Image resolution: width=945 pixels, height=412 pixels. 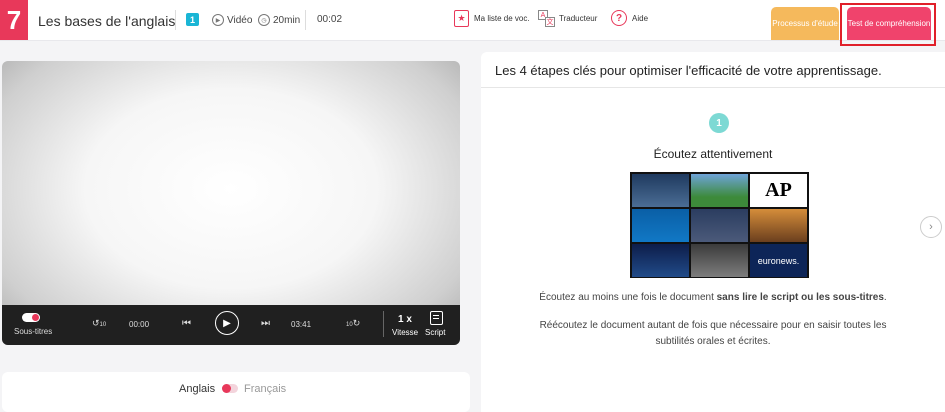 I want to click on step-number-badge: 1, so click(x=719, y=123).